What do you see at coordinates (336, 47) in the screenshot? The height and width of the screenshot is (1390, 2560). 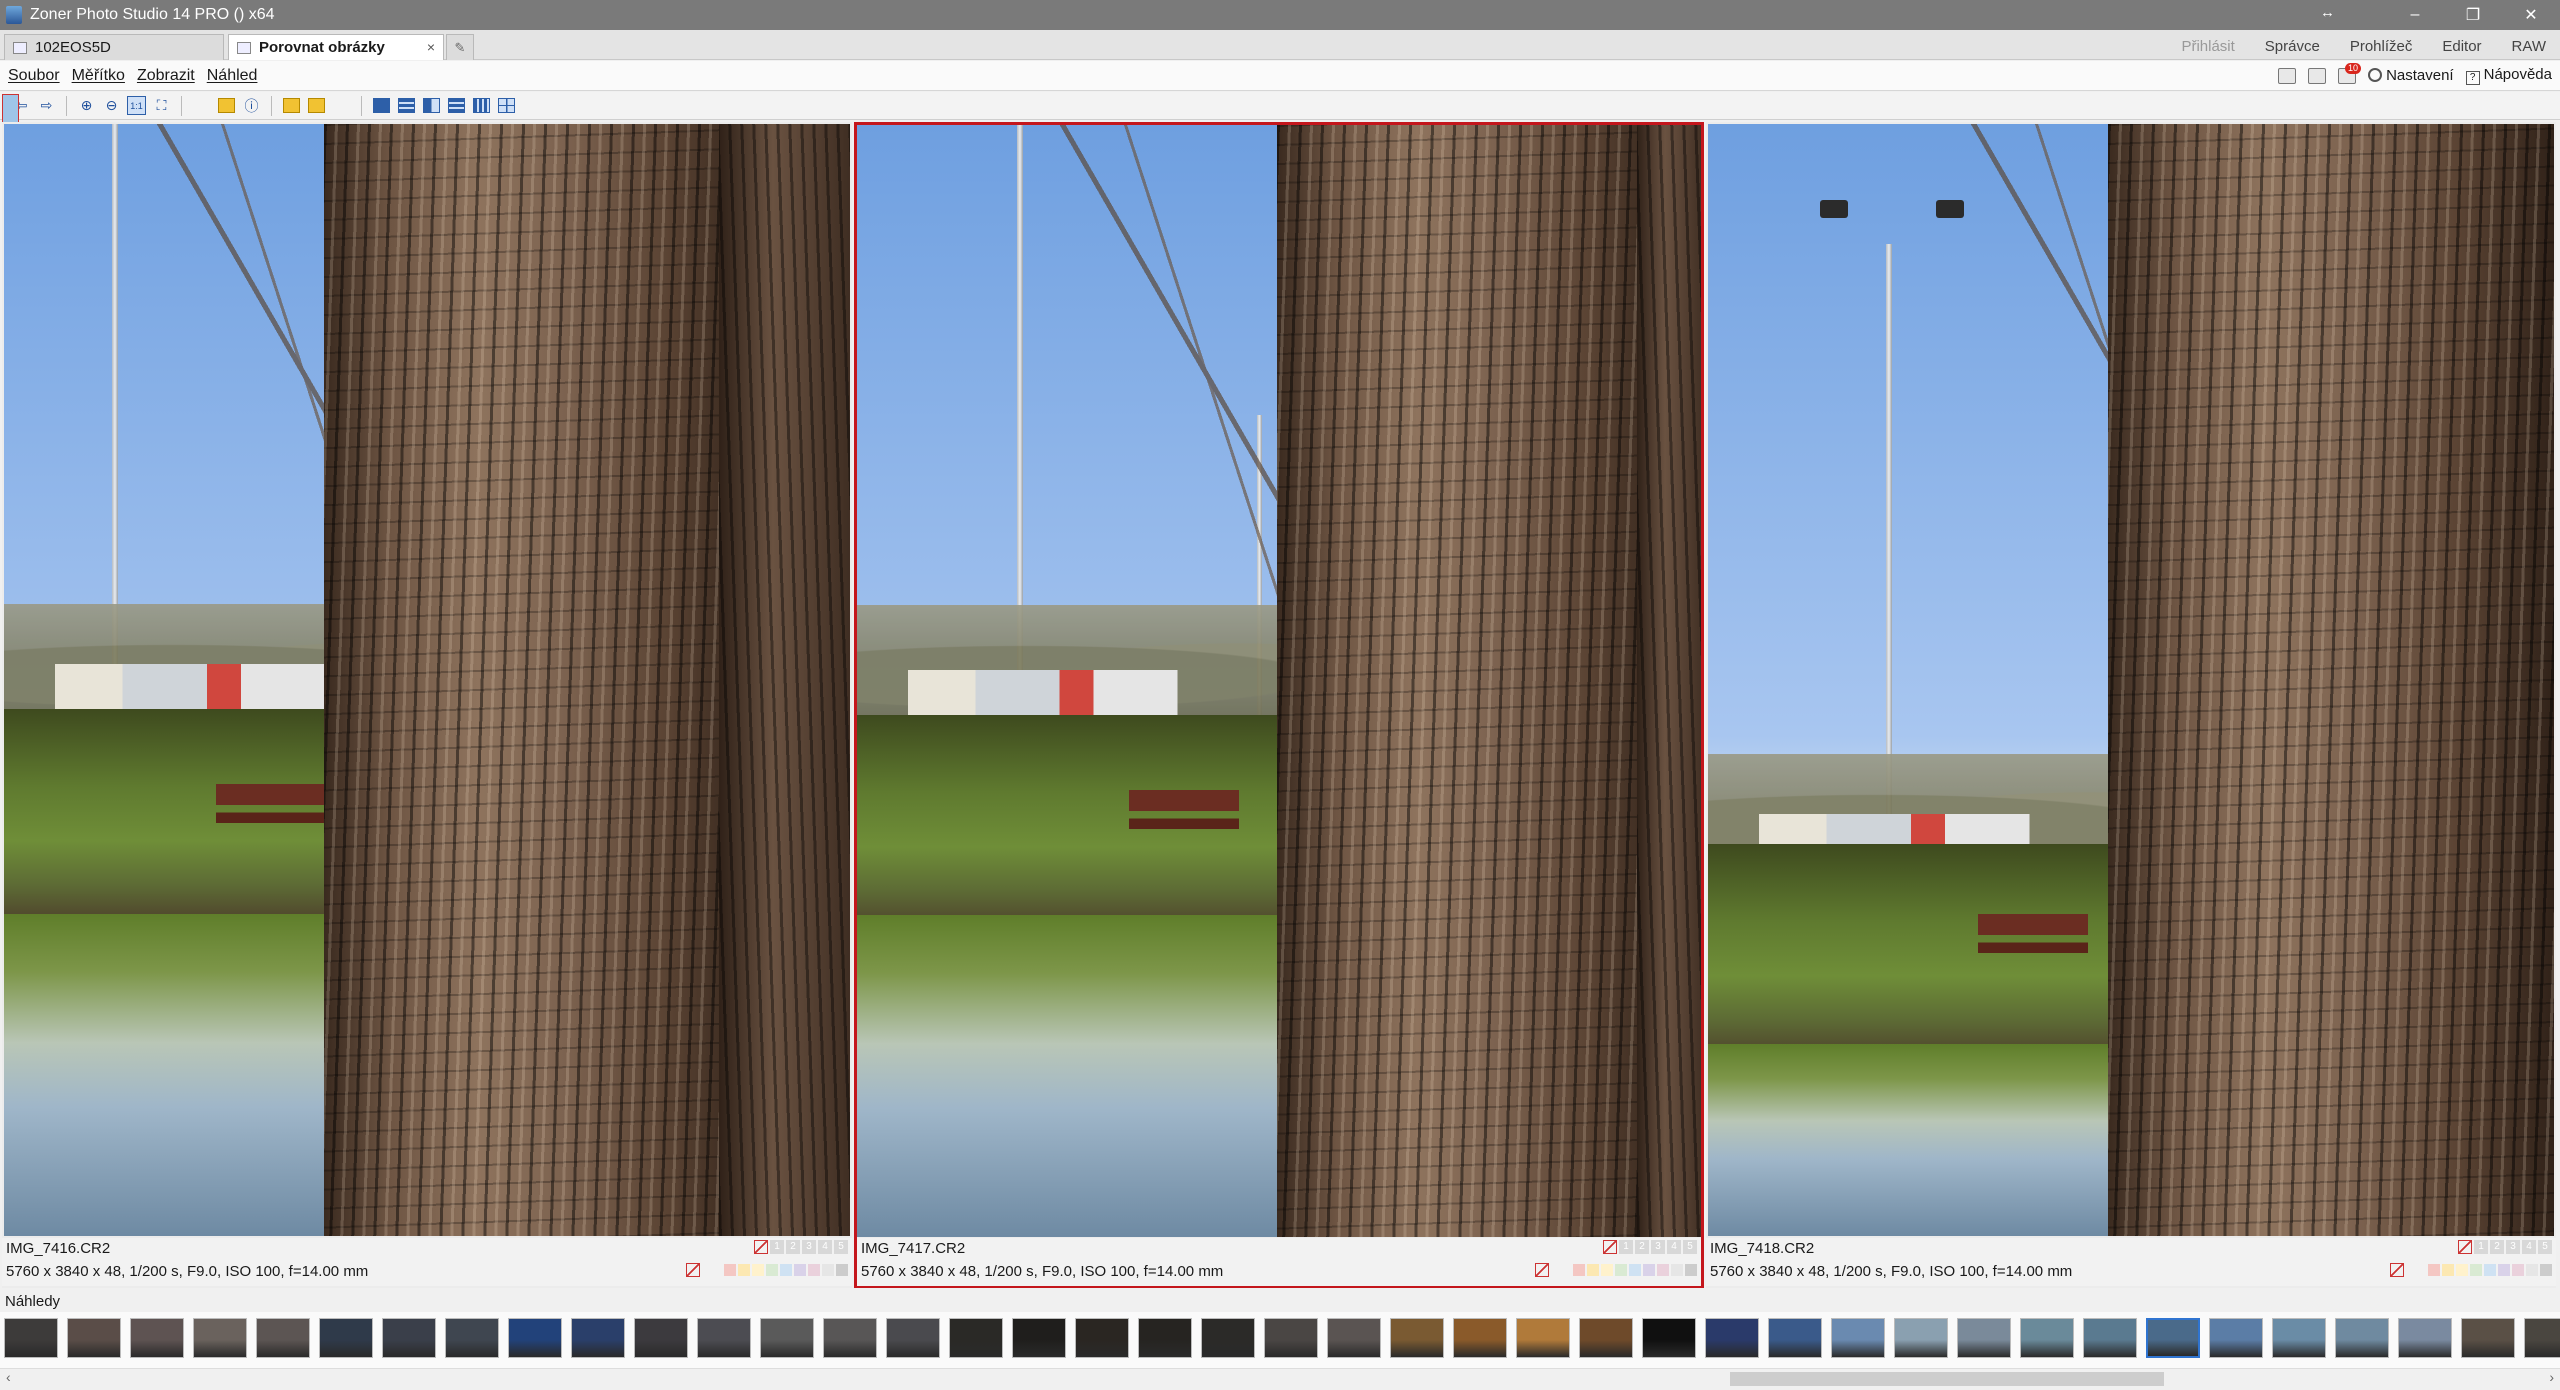 I see `tab-compare-images: Porovnat obrázky ×` at bounding box center [336, 47].